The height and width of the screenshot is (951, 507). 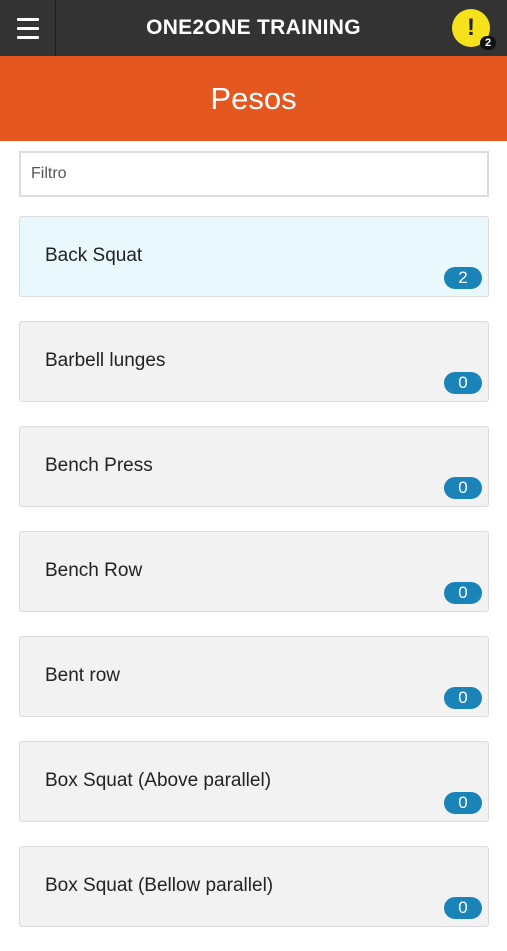 I want to click on app-title: ONE2ONE TRAINING, so click(x=253, y=27).